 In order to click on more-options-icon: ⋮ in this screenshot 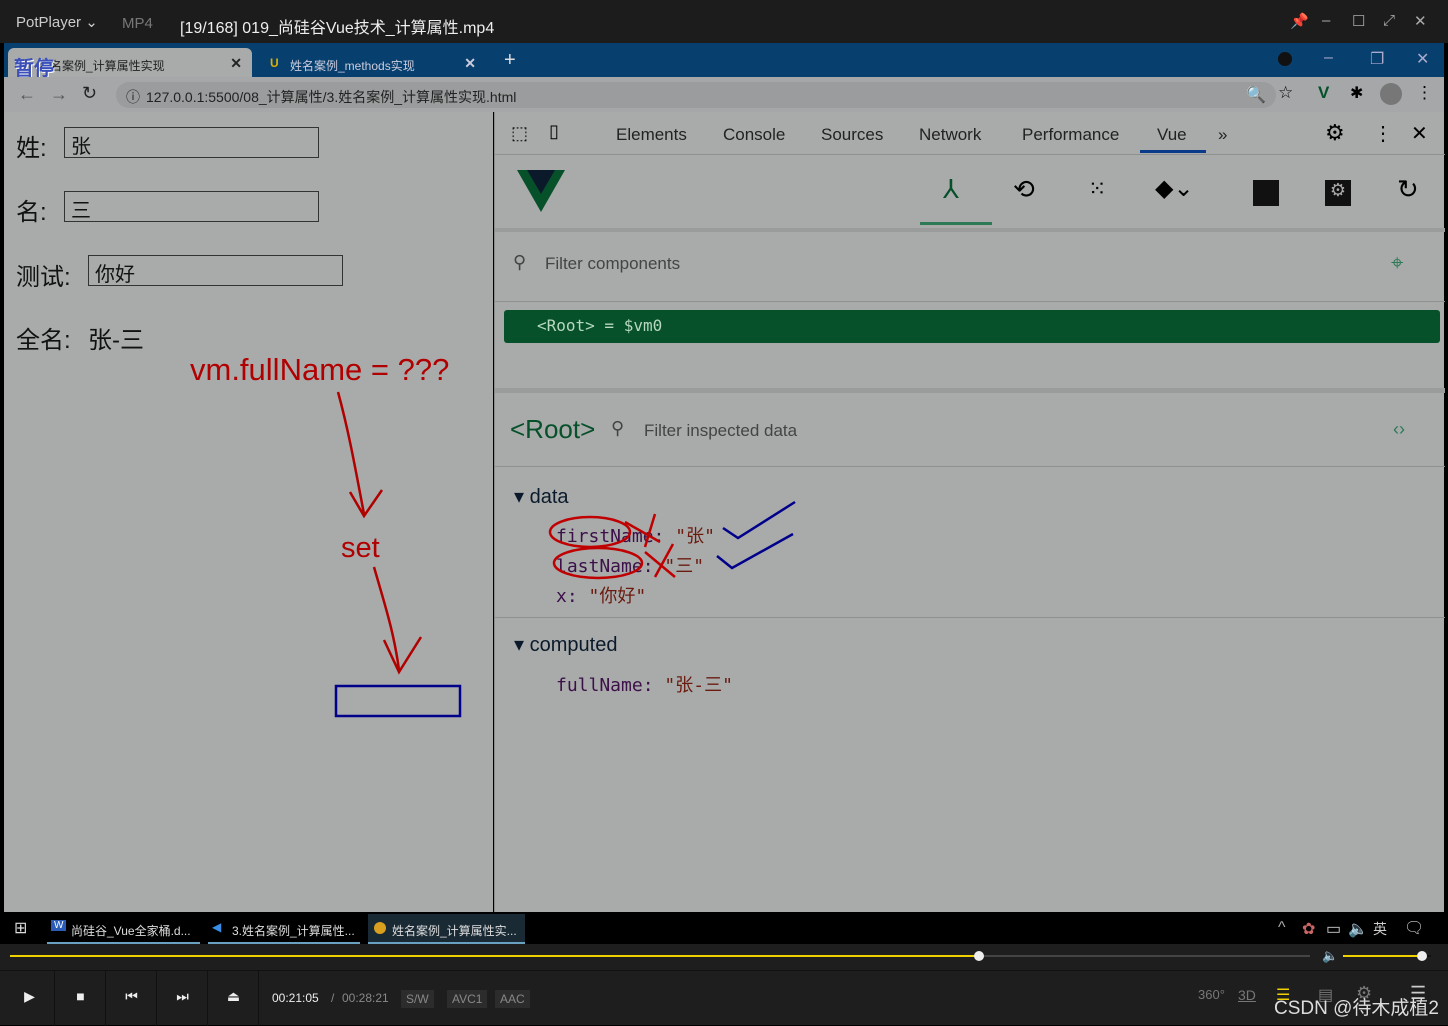, I will do `click(1383, 133)`.